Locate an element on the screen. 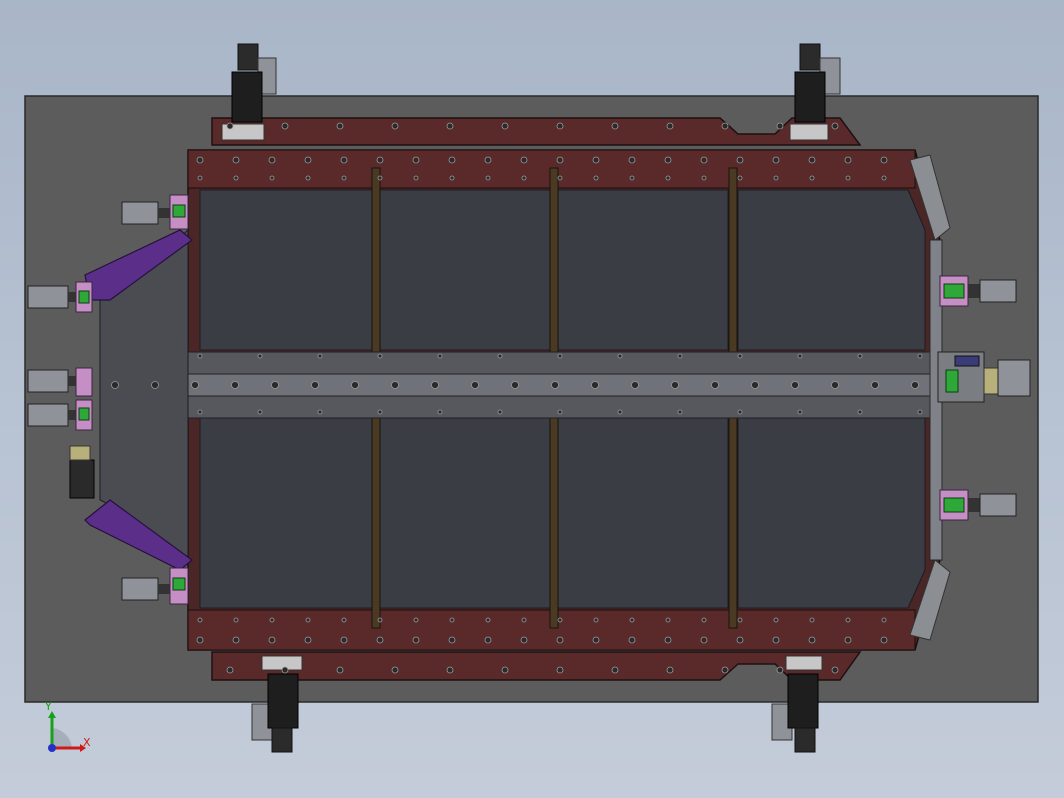 The height and width of the screenshot is (798, 1064). axis-triad-icon: X Y is located at coordinates (67, 726).